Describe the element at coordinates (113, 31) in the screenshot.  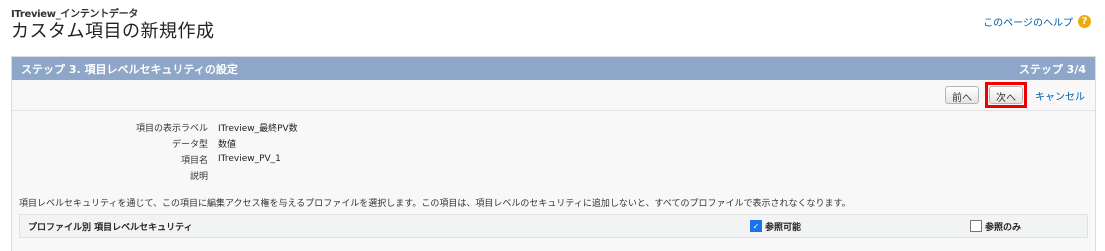
I see `page-title: カスタム項目の新規作成` at that location.